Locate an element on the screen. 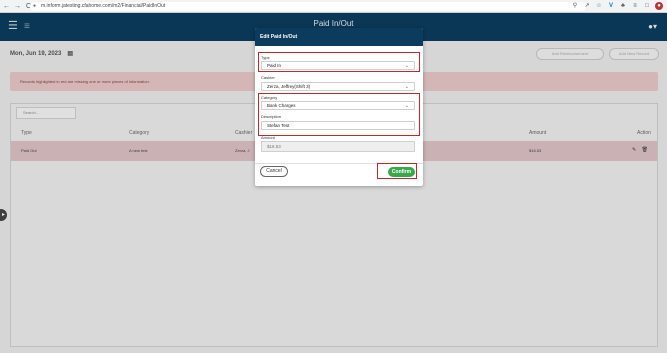 This screenshot has width=667, height=353. amount-field: $16.53 is located at coordinates (338, 146).